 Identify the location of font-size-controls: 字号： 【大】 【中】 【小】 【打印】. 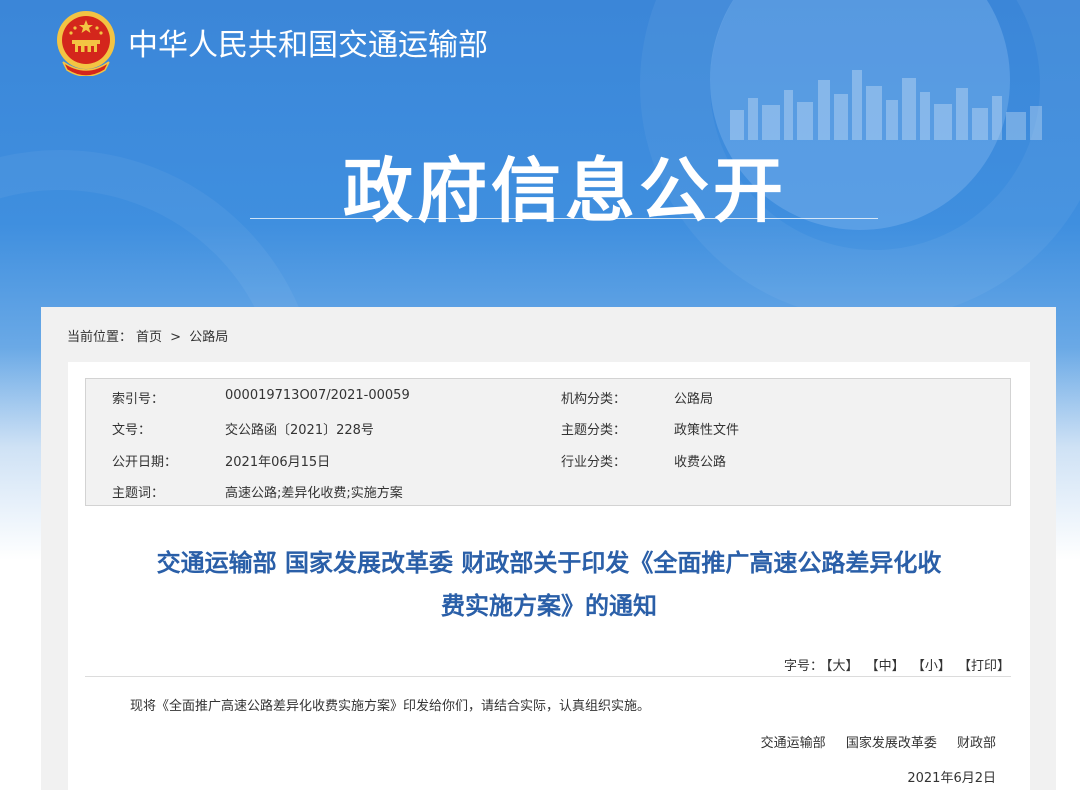
(895, 664).